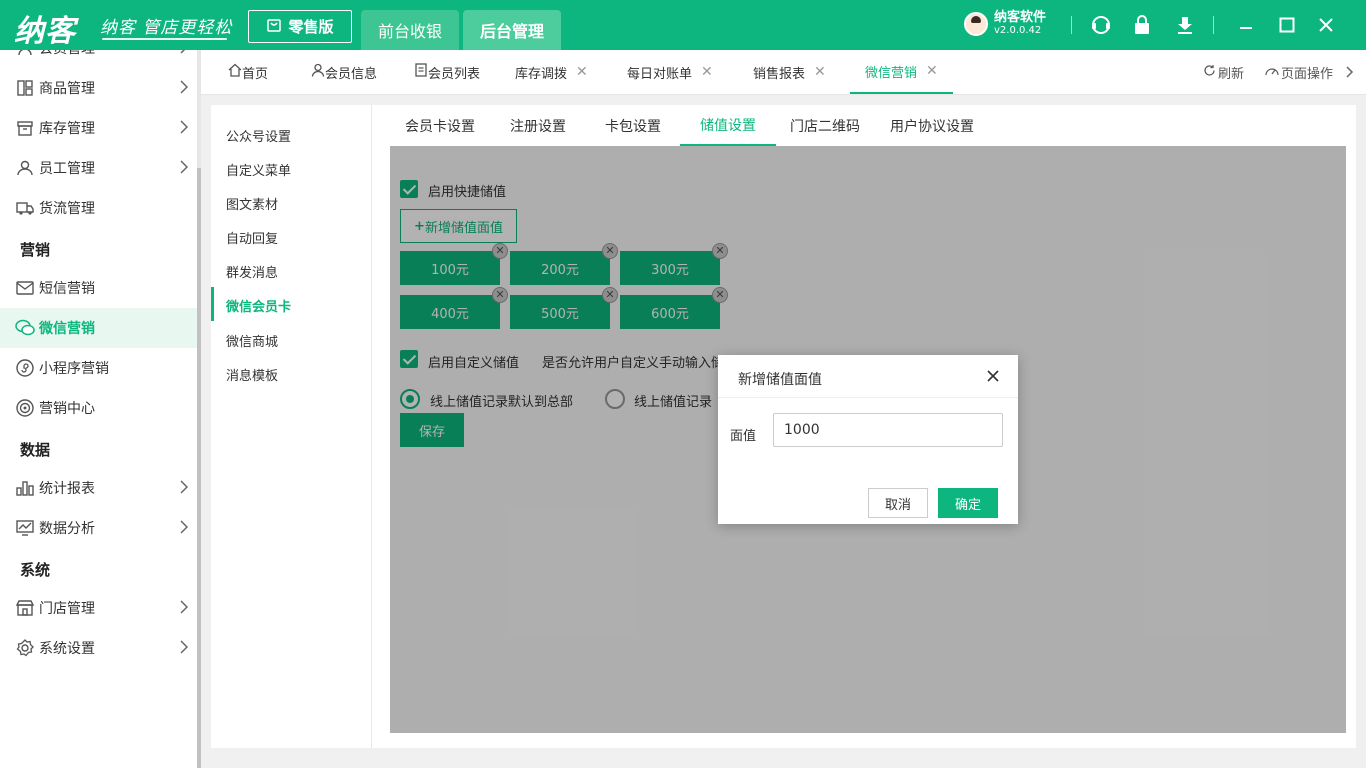 The image size is (1366, 768). I want to click on sidebar-item-wechat: 微信营销, so click(98, 328).